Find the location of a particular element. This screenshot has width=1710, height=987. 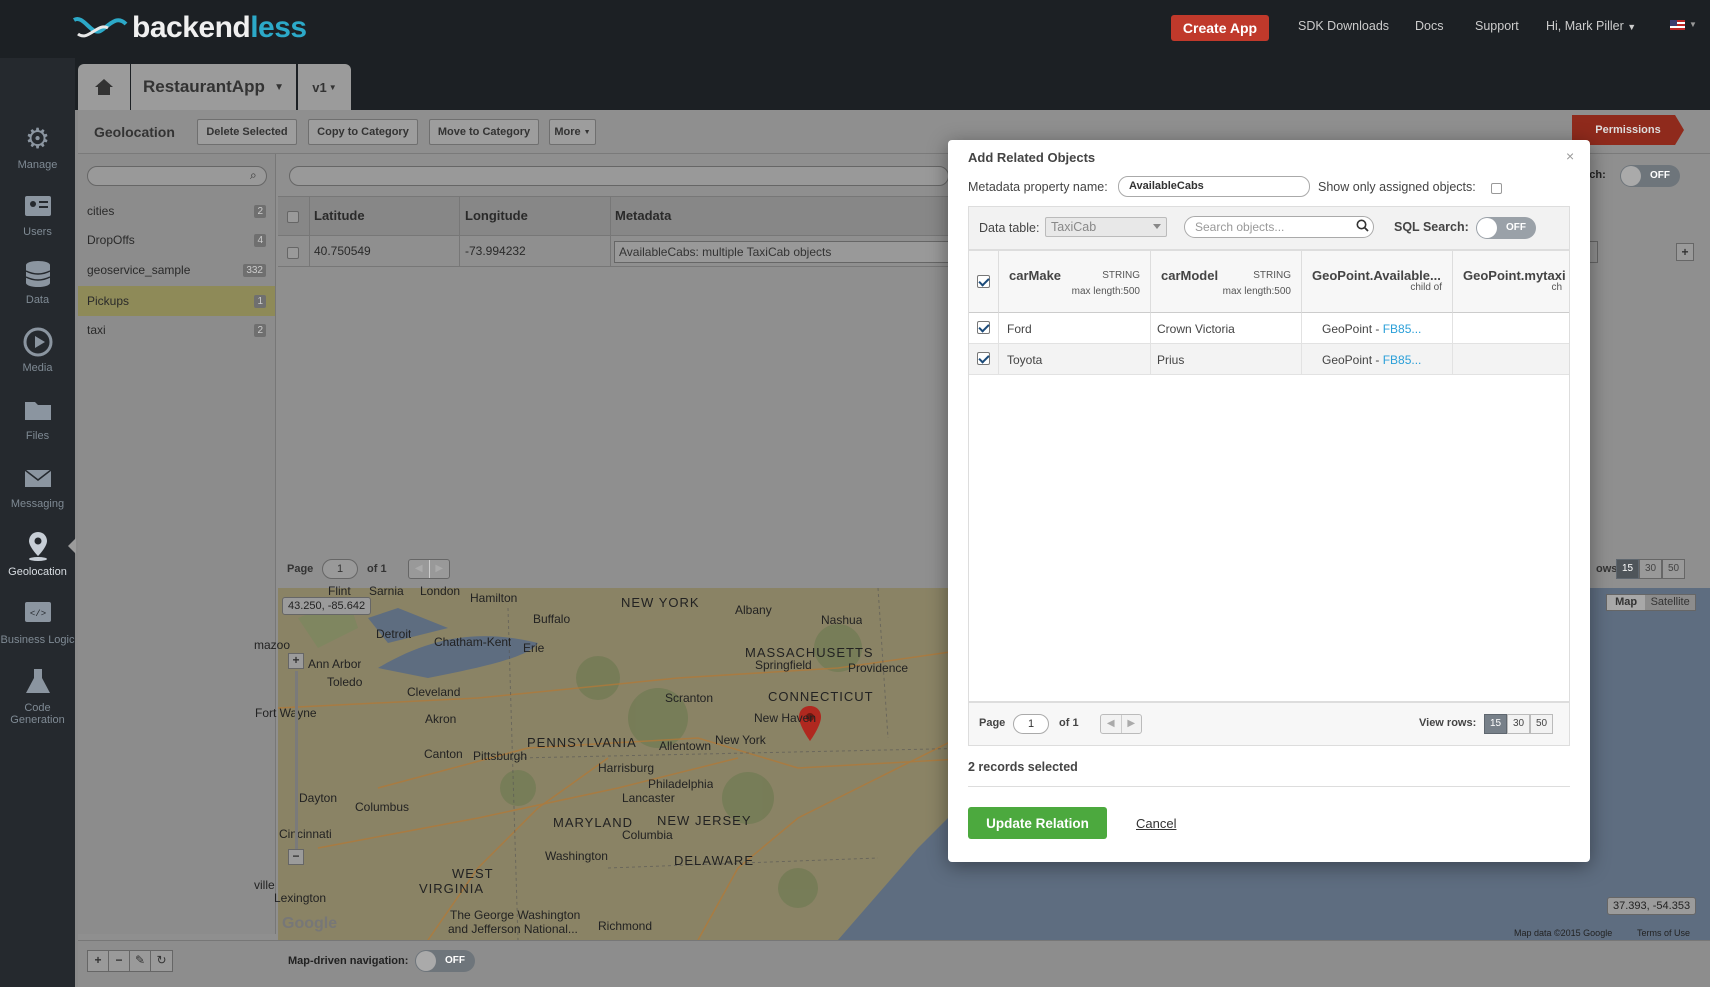

category-name: geoservice_sample is located at coordinates (139, 270).